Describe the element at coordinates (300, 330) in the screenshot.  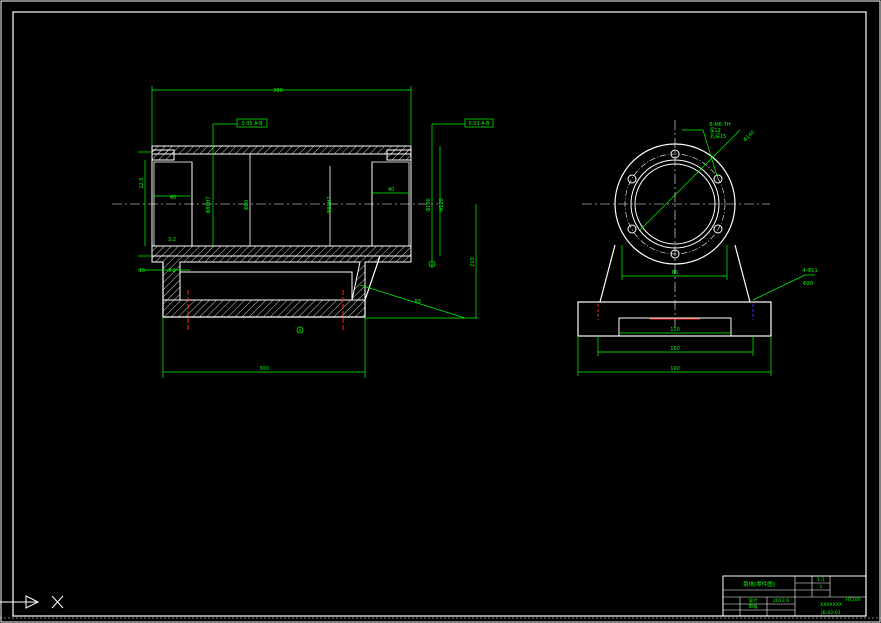
I see `datum-a: A` at that location.